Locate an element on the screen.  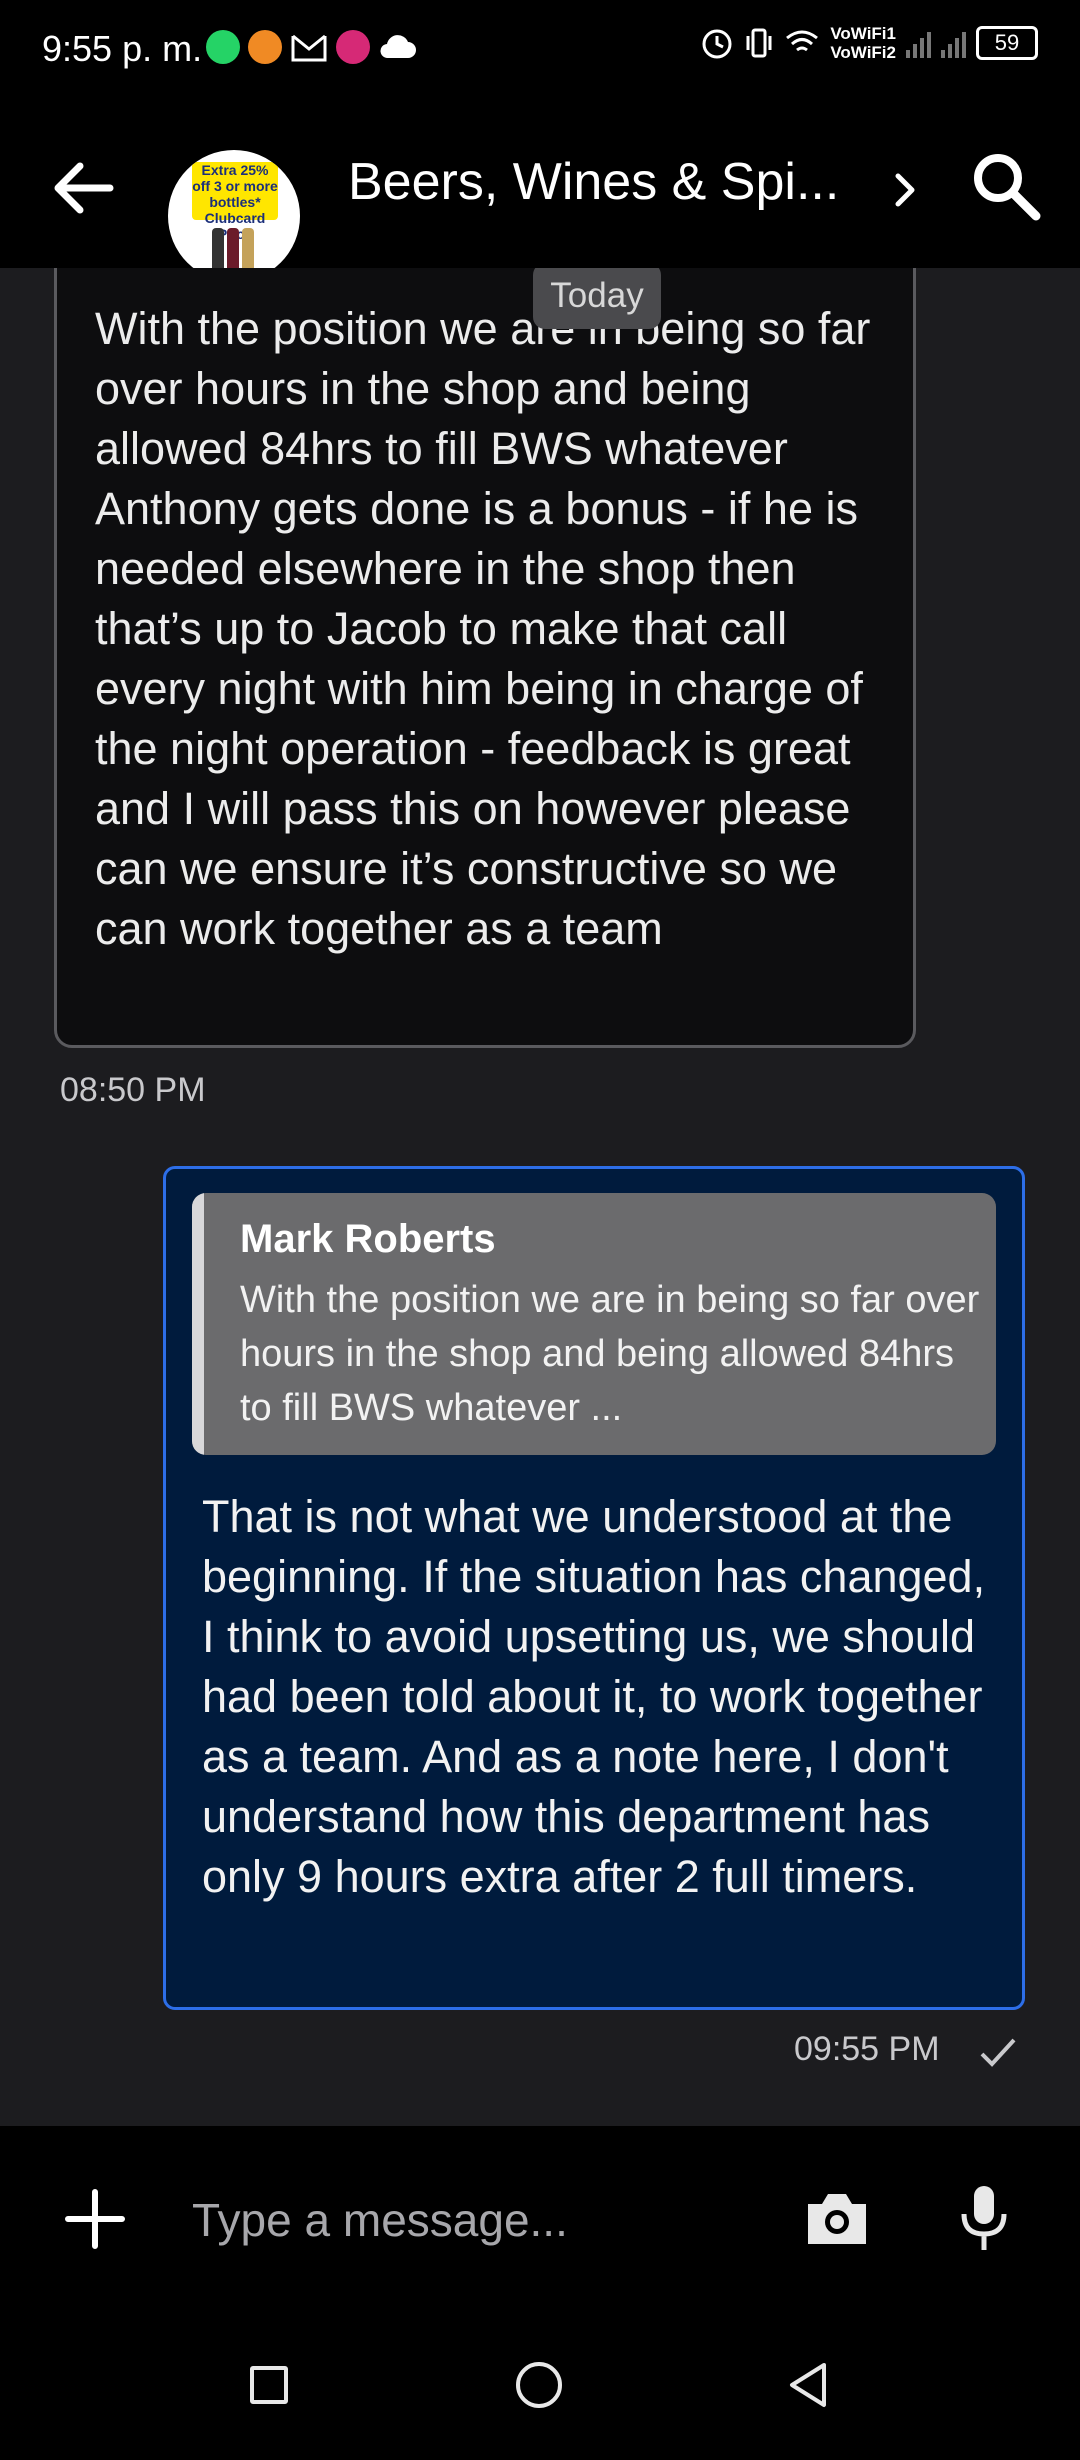
status-bar: 9:55 p. m. VoWiFi1 VoWiFi2 59 is located at coordinates (540, 50).